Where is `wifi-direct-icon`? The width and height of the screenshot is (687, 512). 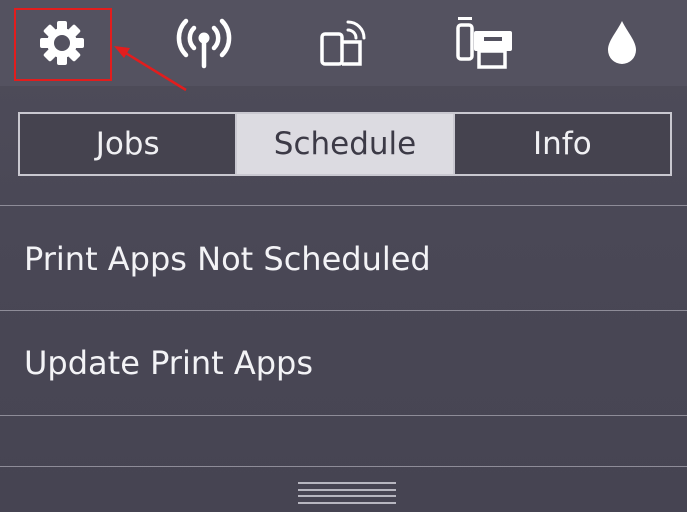 wifi-direct-icon is located at coordinates (344, 43).